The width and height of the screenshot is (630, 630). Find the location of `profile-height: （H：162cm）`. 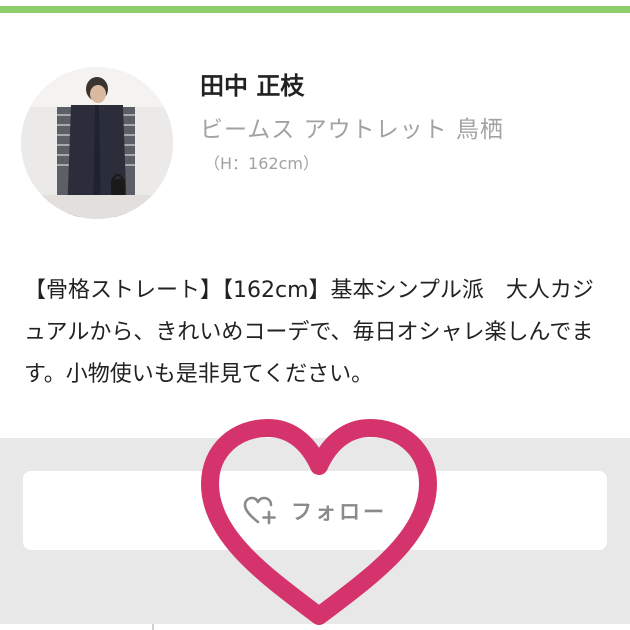

profile-height: （H：162cm） is located at coordinates (261, 163).